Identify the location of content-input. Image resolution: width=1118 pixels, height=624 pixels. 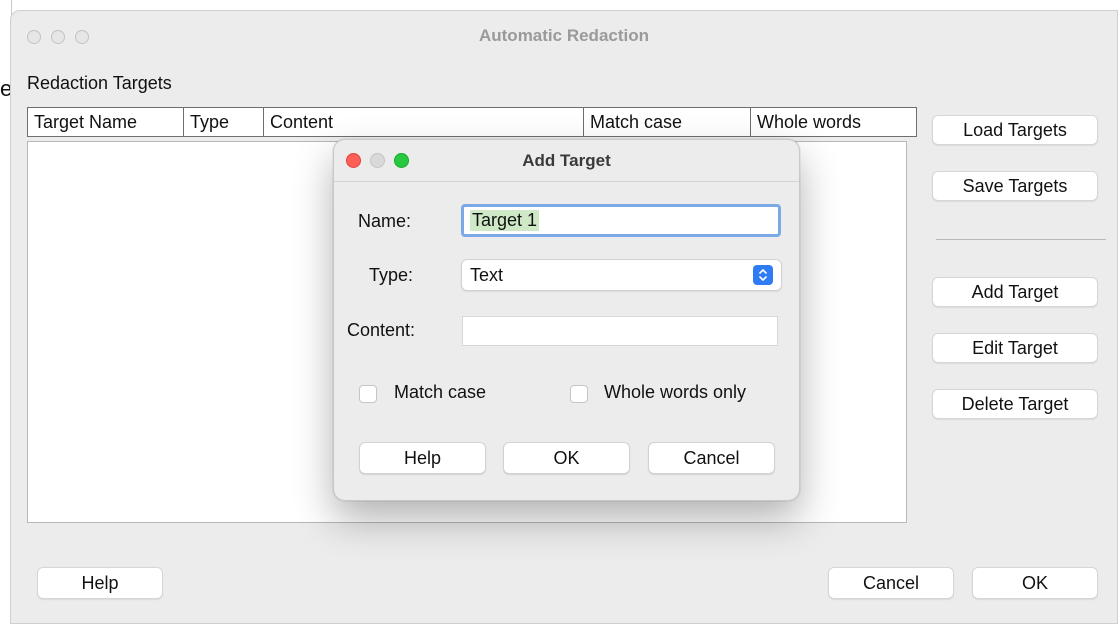
(620, 331).